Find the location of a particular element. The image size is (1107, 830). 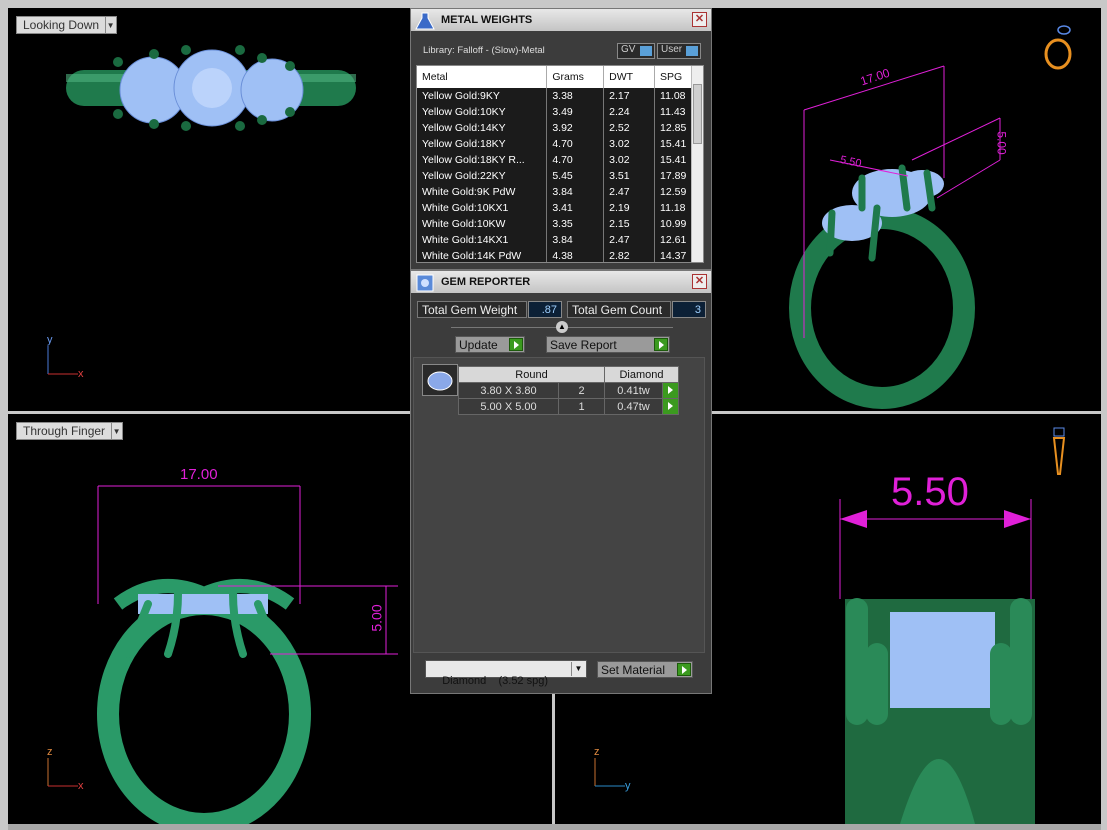

col-header: SPG is located at coordinates (673, 77).